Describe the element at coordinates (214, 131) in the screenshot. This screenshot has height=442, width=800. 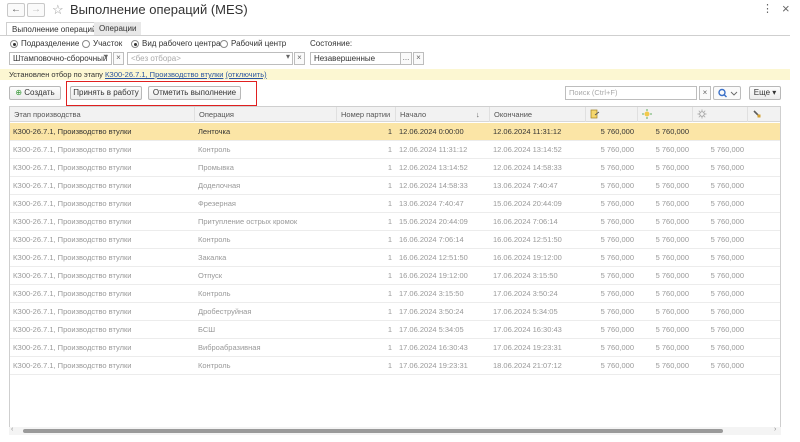
I see `cell-op: Ленточка` at that location.